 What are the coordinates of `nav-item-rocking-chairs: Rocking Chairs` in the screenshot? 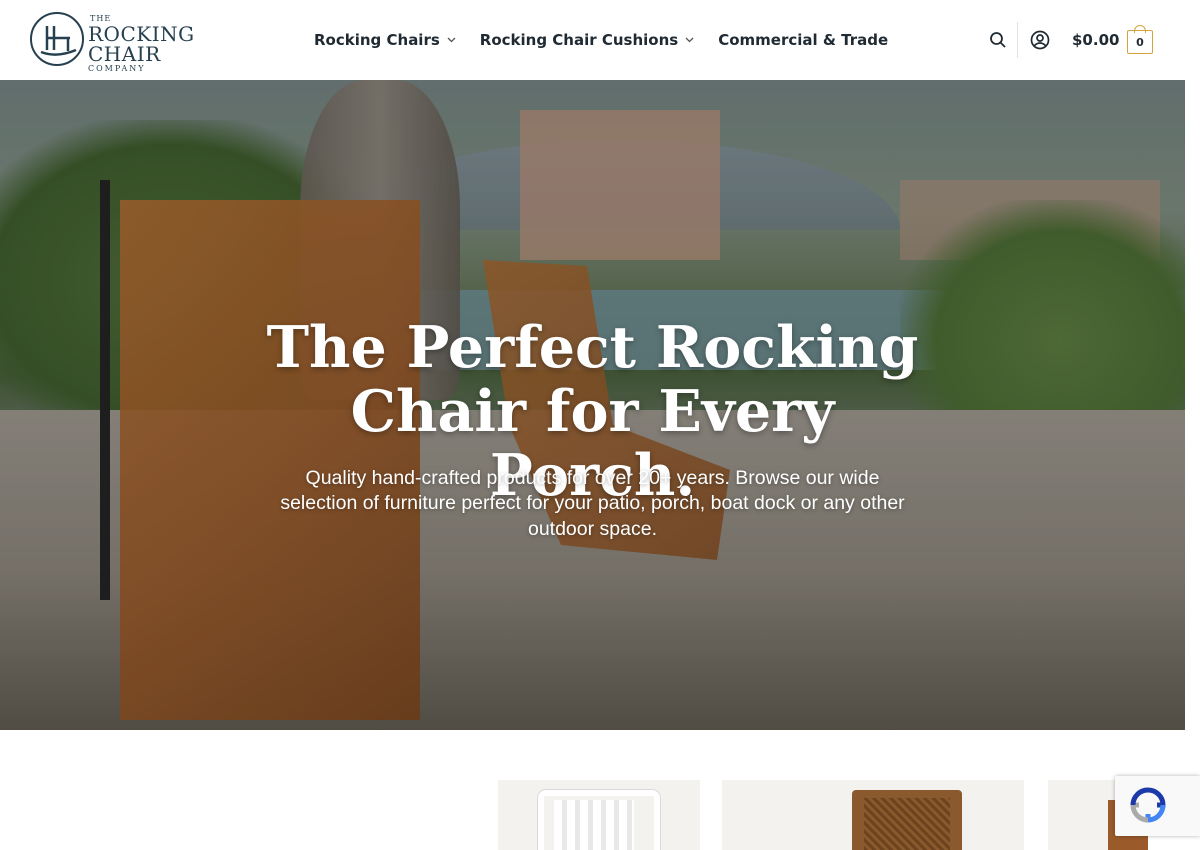 It's located at (385, 40).